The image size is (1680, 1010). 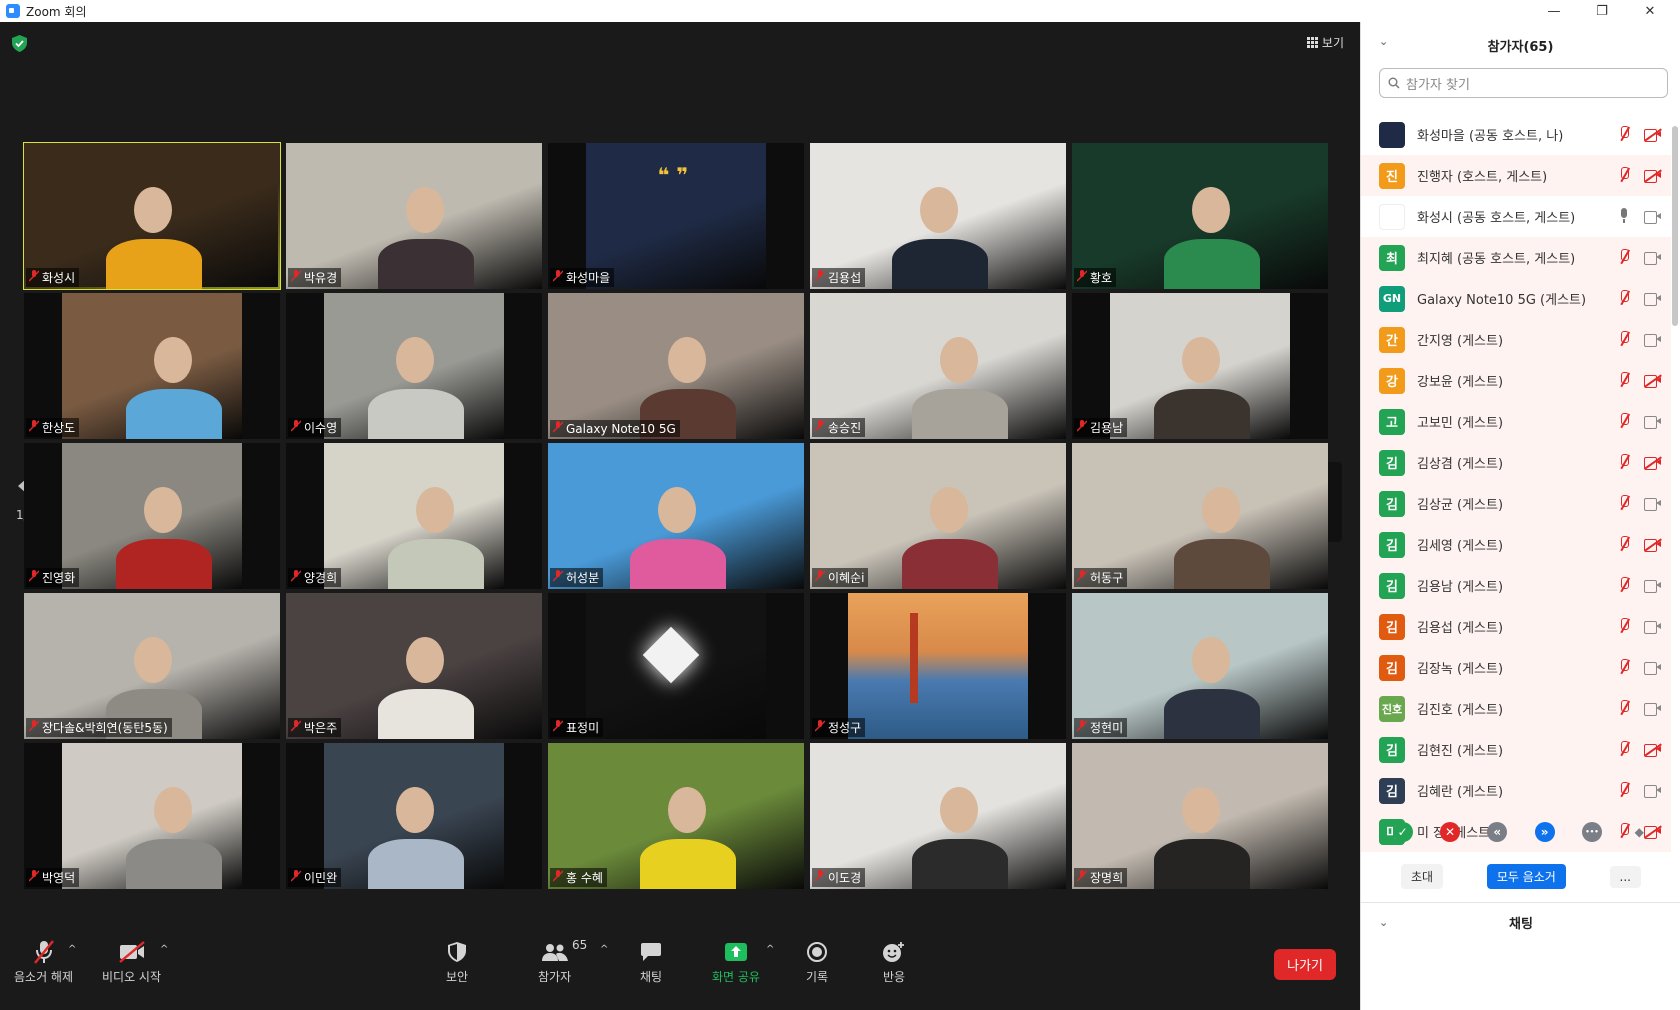 I want to click on video-tile: 송승진, so click(x=938, y=366).